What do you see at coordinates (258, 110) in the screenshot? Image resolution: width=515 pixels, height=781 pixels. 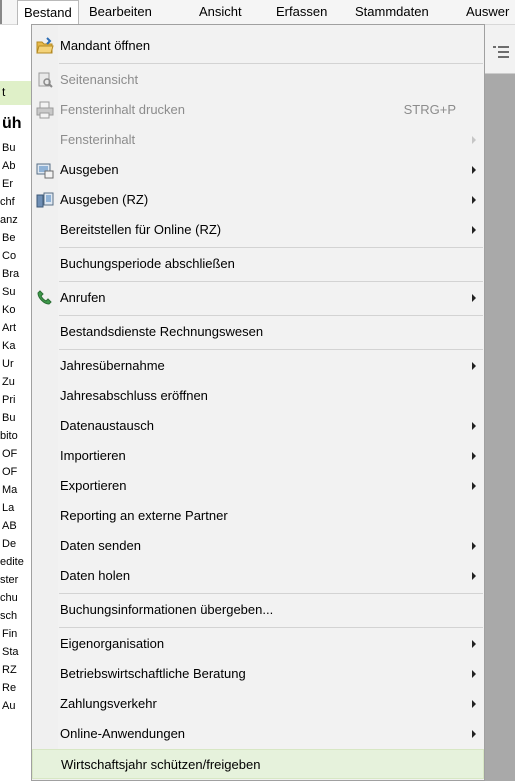 I see `menu-item-fensterinhalt-drucken: Fensterinhalt drucken STRG+P` at bounding box center [258, 110].